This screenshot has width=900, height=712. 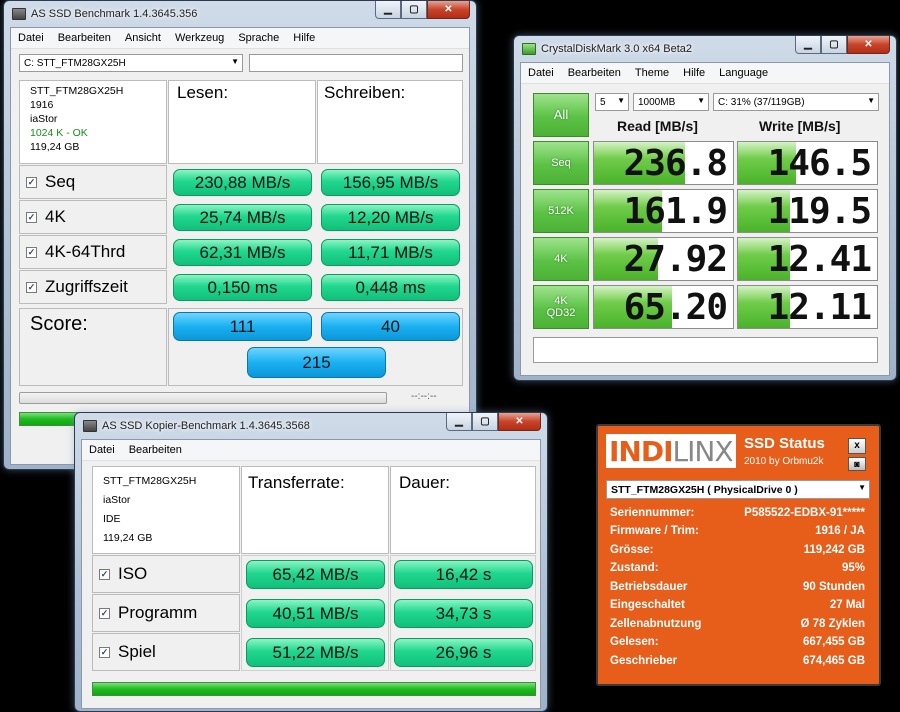 What do you see at coordinates (847, 605) in the screenshot?
I see `info-value: 27 Mal` at bounding box center [847, 605].